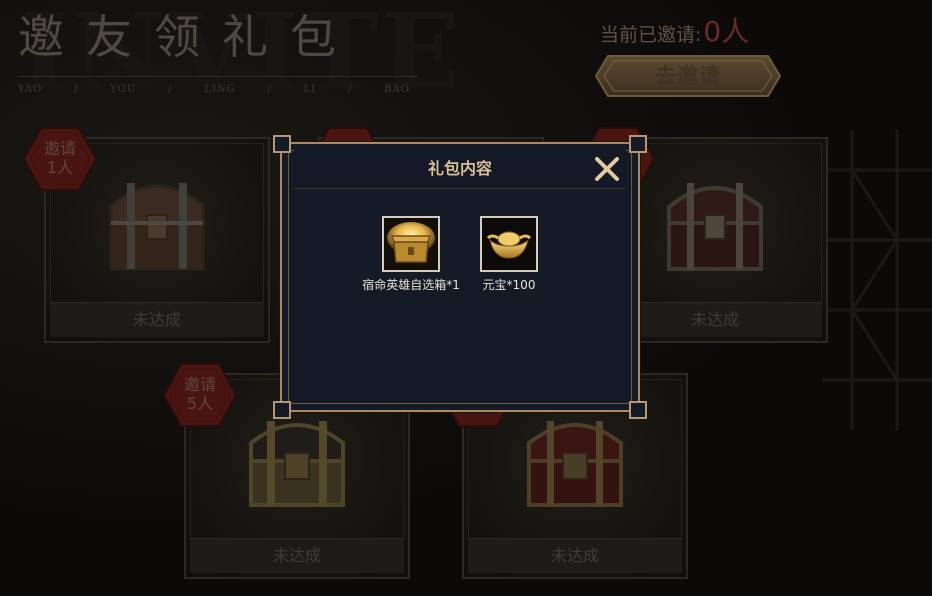  Describe the element at coordinates (575, 464) in the screenshot. I see `red-gold-chest-icon` at that location.